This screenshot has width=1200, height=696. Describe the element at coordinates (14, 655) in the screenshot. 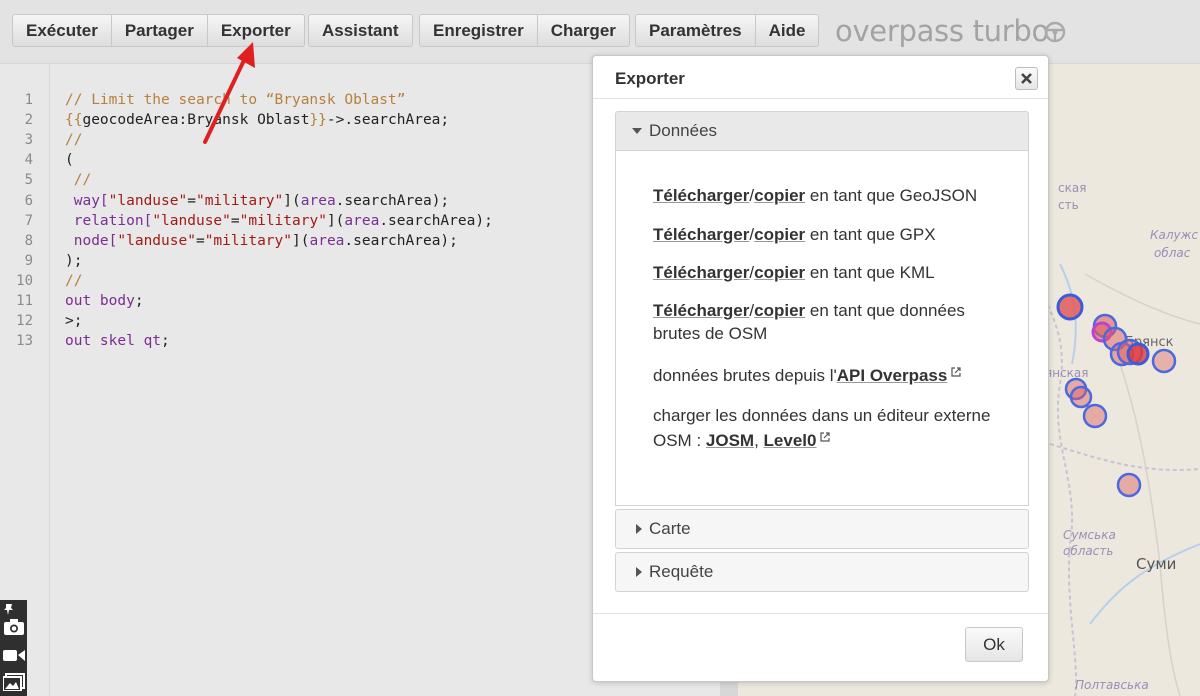

I see `video-camera-icon` at that location.